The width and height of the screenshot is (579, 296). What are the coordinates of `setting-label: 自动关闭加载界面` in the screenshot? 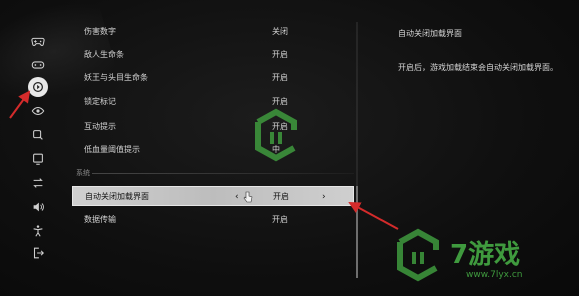 It's located at (117, 196).